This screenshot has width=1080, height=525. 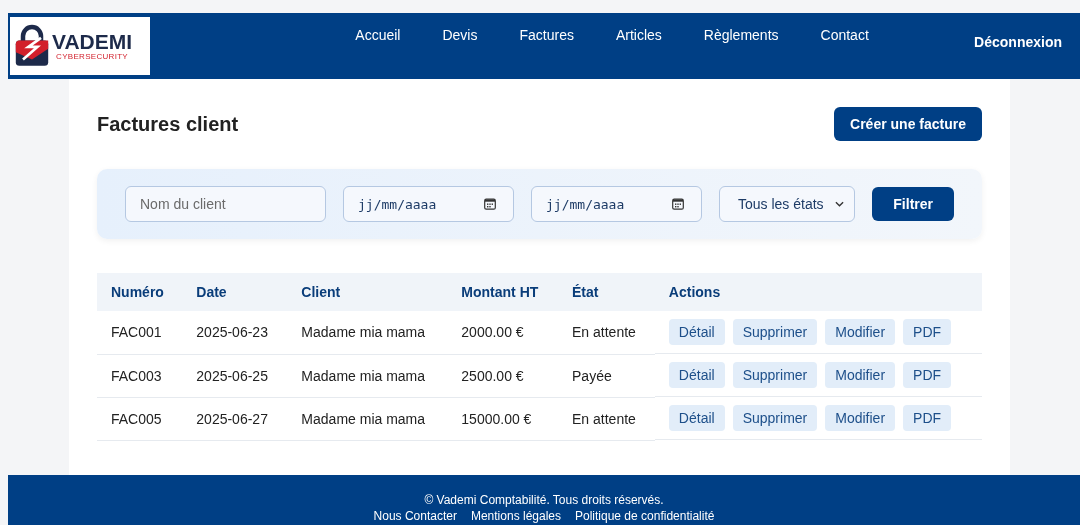 What do you see at coordinates (908, 124) in the screenshot?
I see `create-invoice-button: Créer une facture` at bounding box center [908, 124].